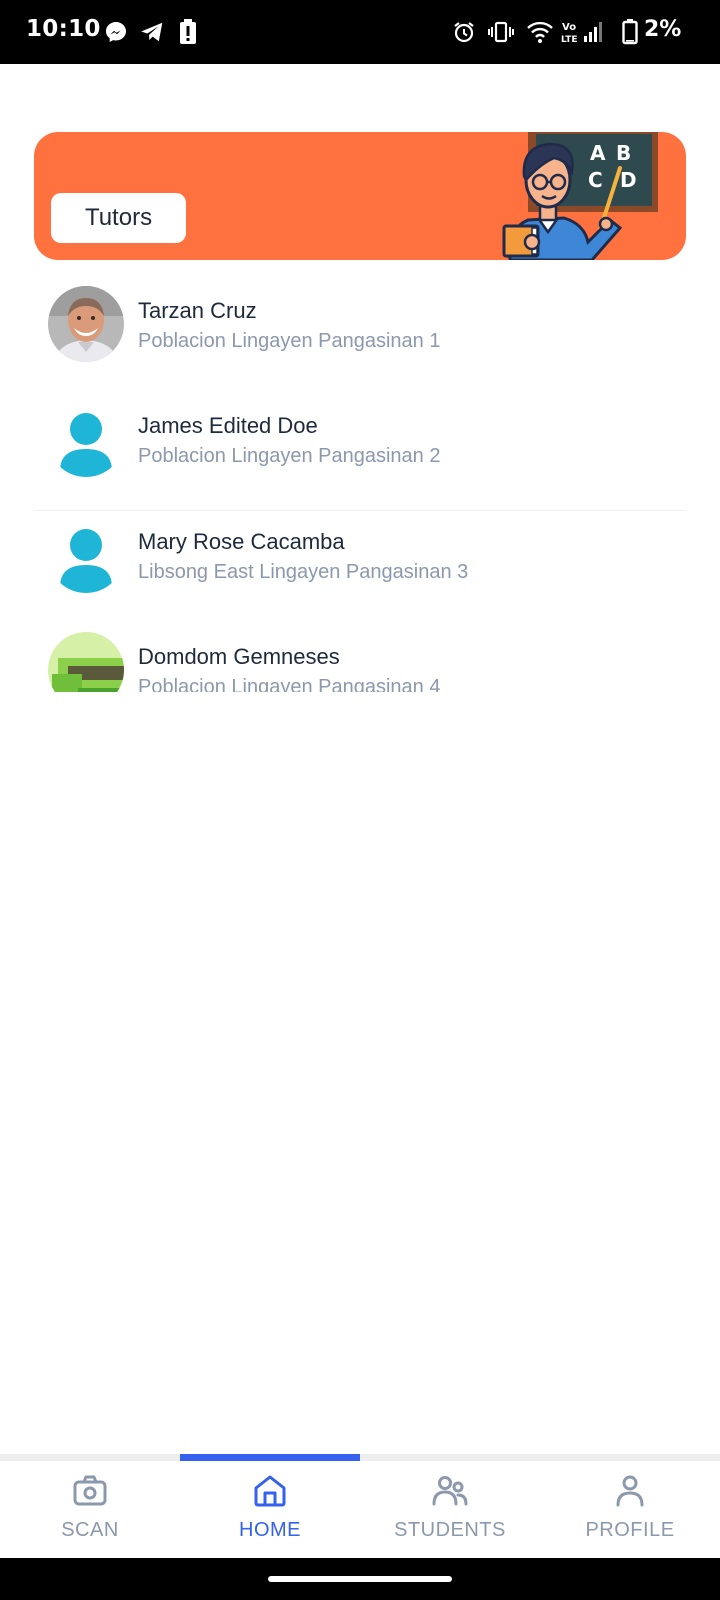 Image resolution: width=720 pixels, height=1600 pixels. What do you see at coordinates (289, 456) in the screenshot?
I see `tutor-address: Poblacion Lingayen Pangasinan 2` at bounding box center [289, 456].